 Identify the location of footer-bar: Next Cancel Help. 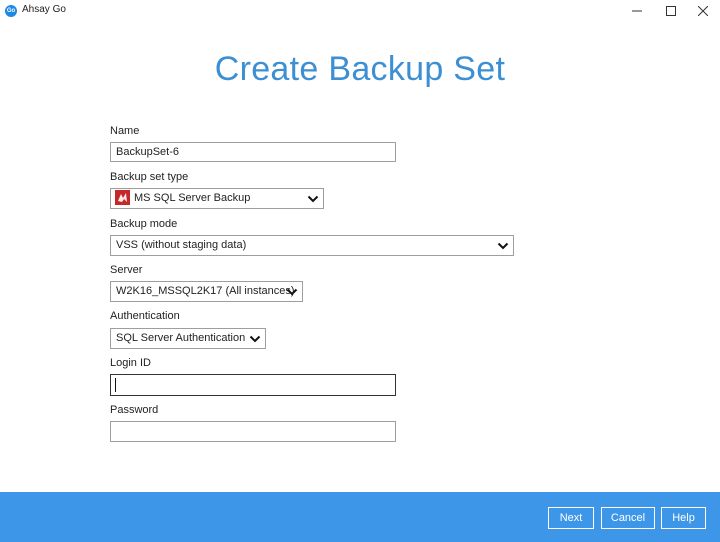
(360, 517).